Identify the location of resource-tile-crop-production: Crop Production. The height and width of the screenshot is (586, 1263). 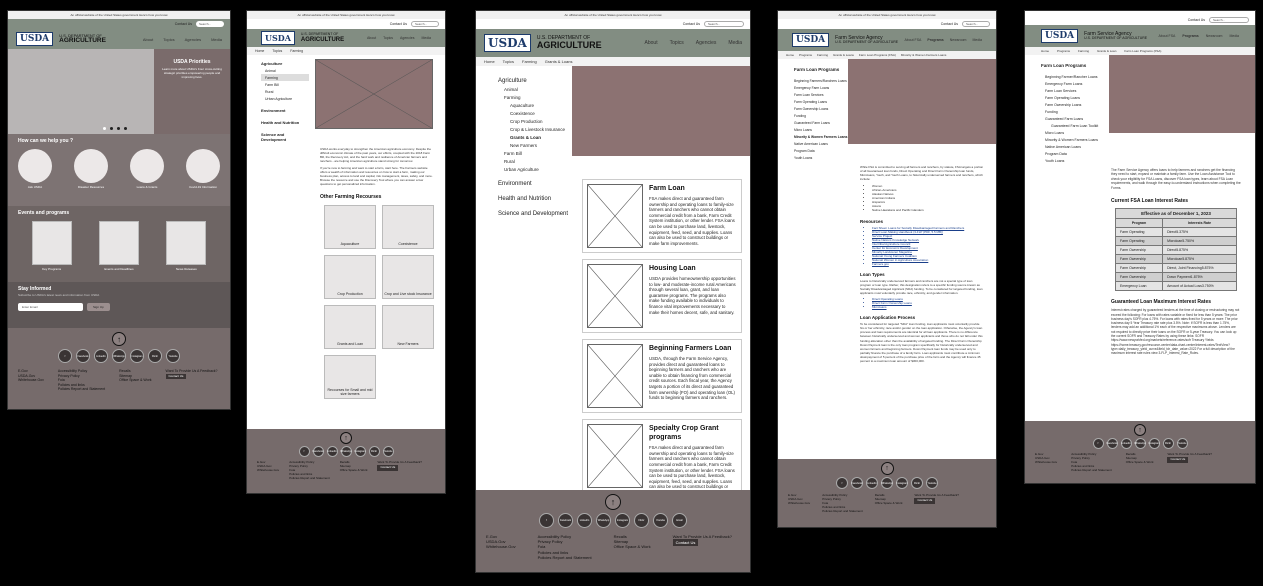
(350, 277).